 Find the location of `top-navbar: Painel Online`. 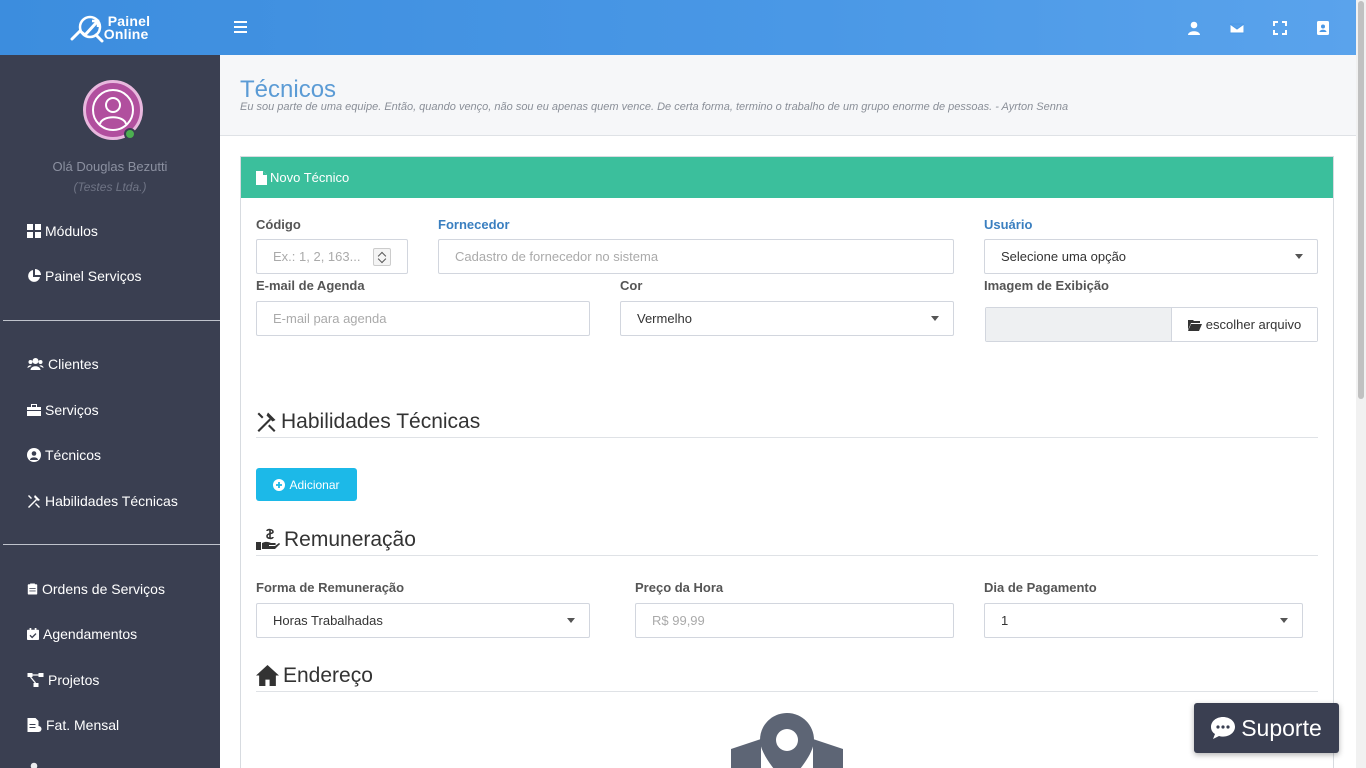

top-navbar: Painel Online is located at coordinates (678, 27).